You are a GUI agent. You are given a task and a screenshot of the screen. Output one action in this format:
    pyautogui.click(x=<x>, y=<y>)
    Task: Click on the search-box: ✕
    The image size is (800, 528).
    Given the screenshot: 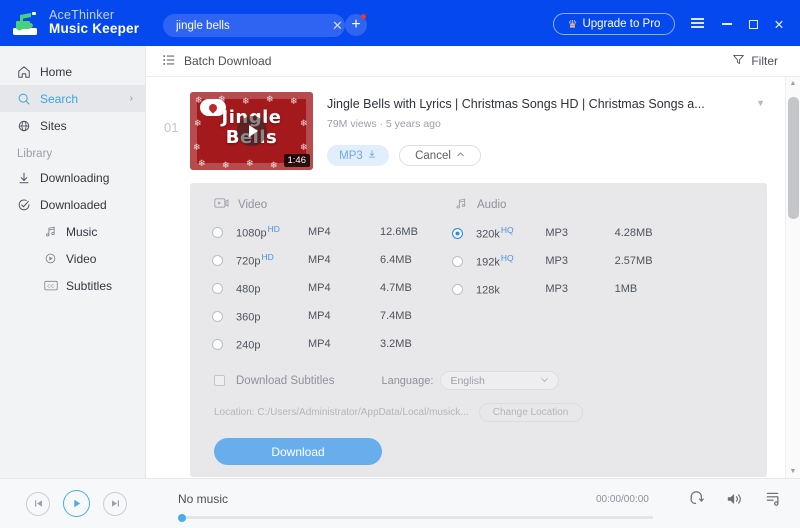 What is the action you would take?
    pyautogui.click(x=254, y=25)
    